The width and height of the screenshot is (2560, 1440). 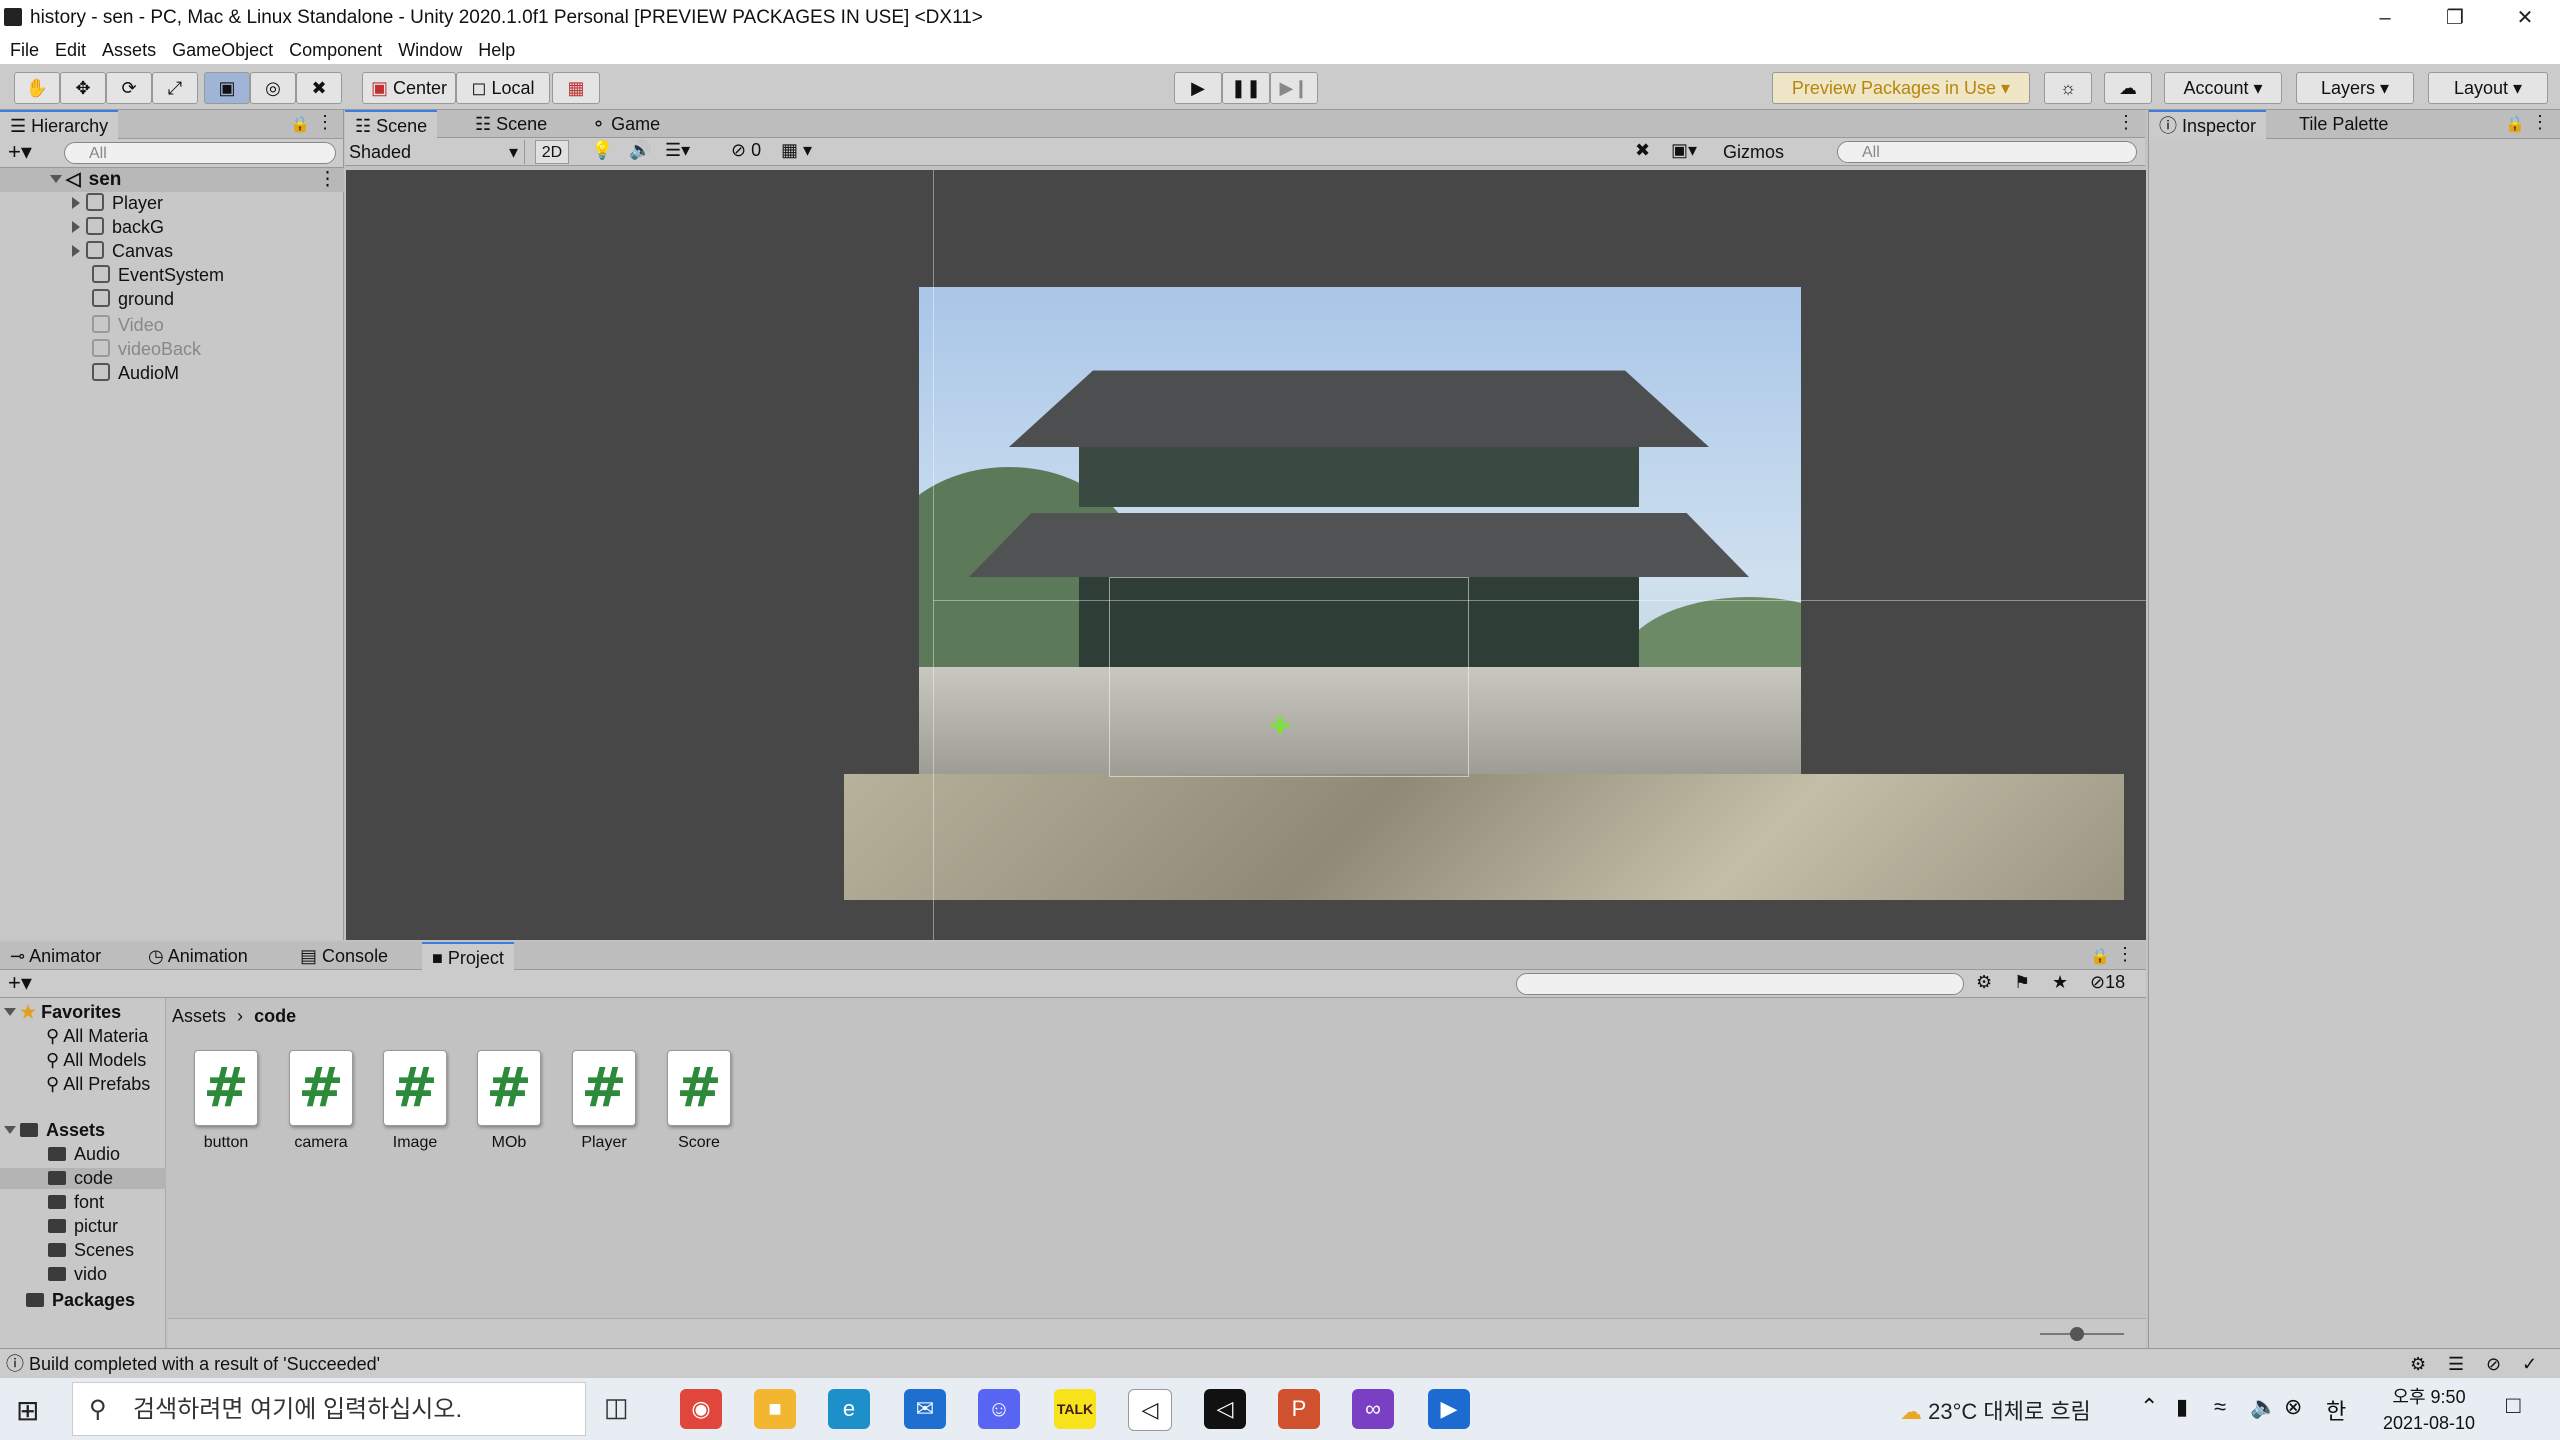 I want to click on restore-button: ❐, so click(x=2455, y=18).